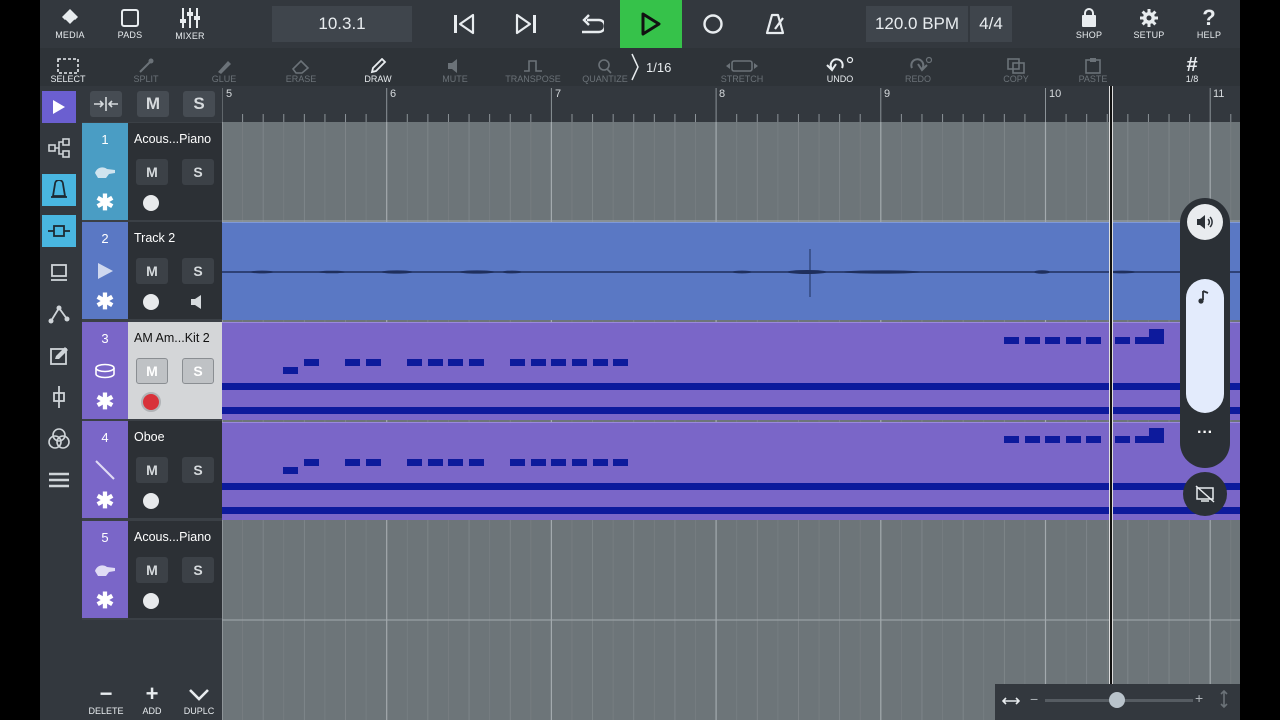 The height and width of the screenshot is (720, 1280). Describe the element at coordinates (1205, 222) in the screenshot. I see `volume-button` at that location.